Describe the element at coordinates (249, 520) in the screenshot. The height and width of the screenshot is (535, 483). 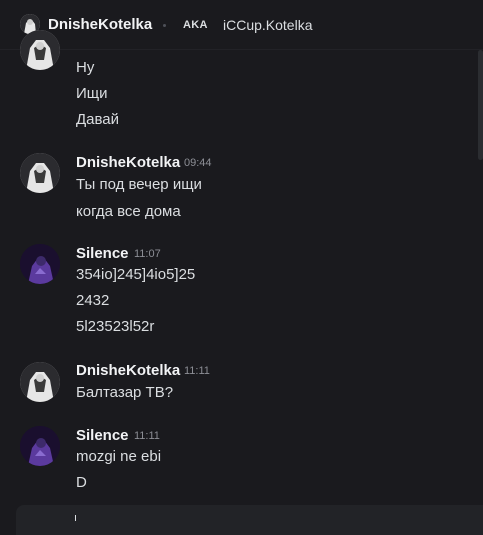
I see `message-input` at that location.